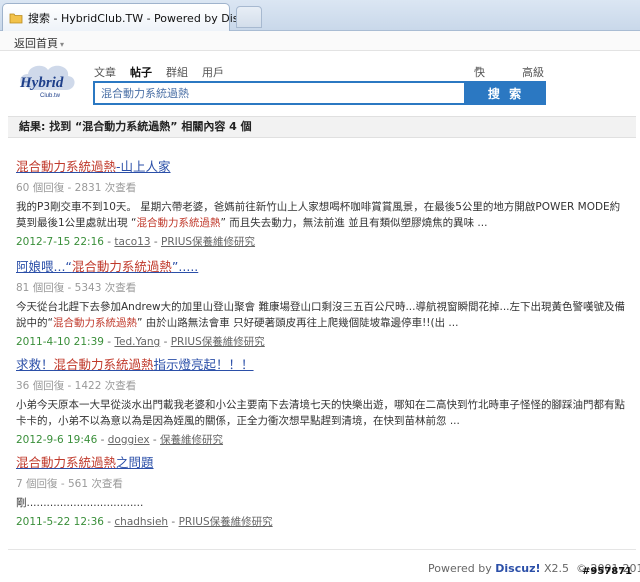 The image size is (640, 582). I want to click on tab-posts: 帖子, so click(141, 72).